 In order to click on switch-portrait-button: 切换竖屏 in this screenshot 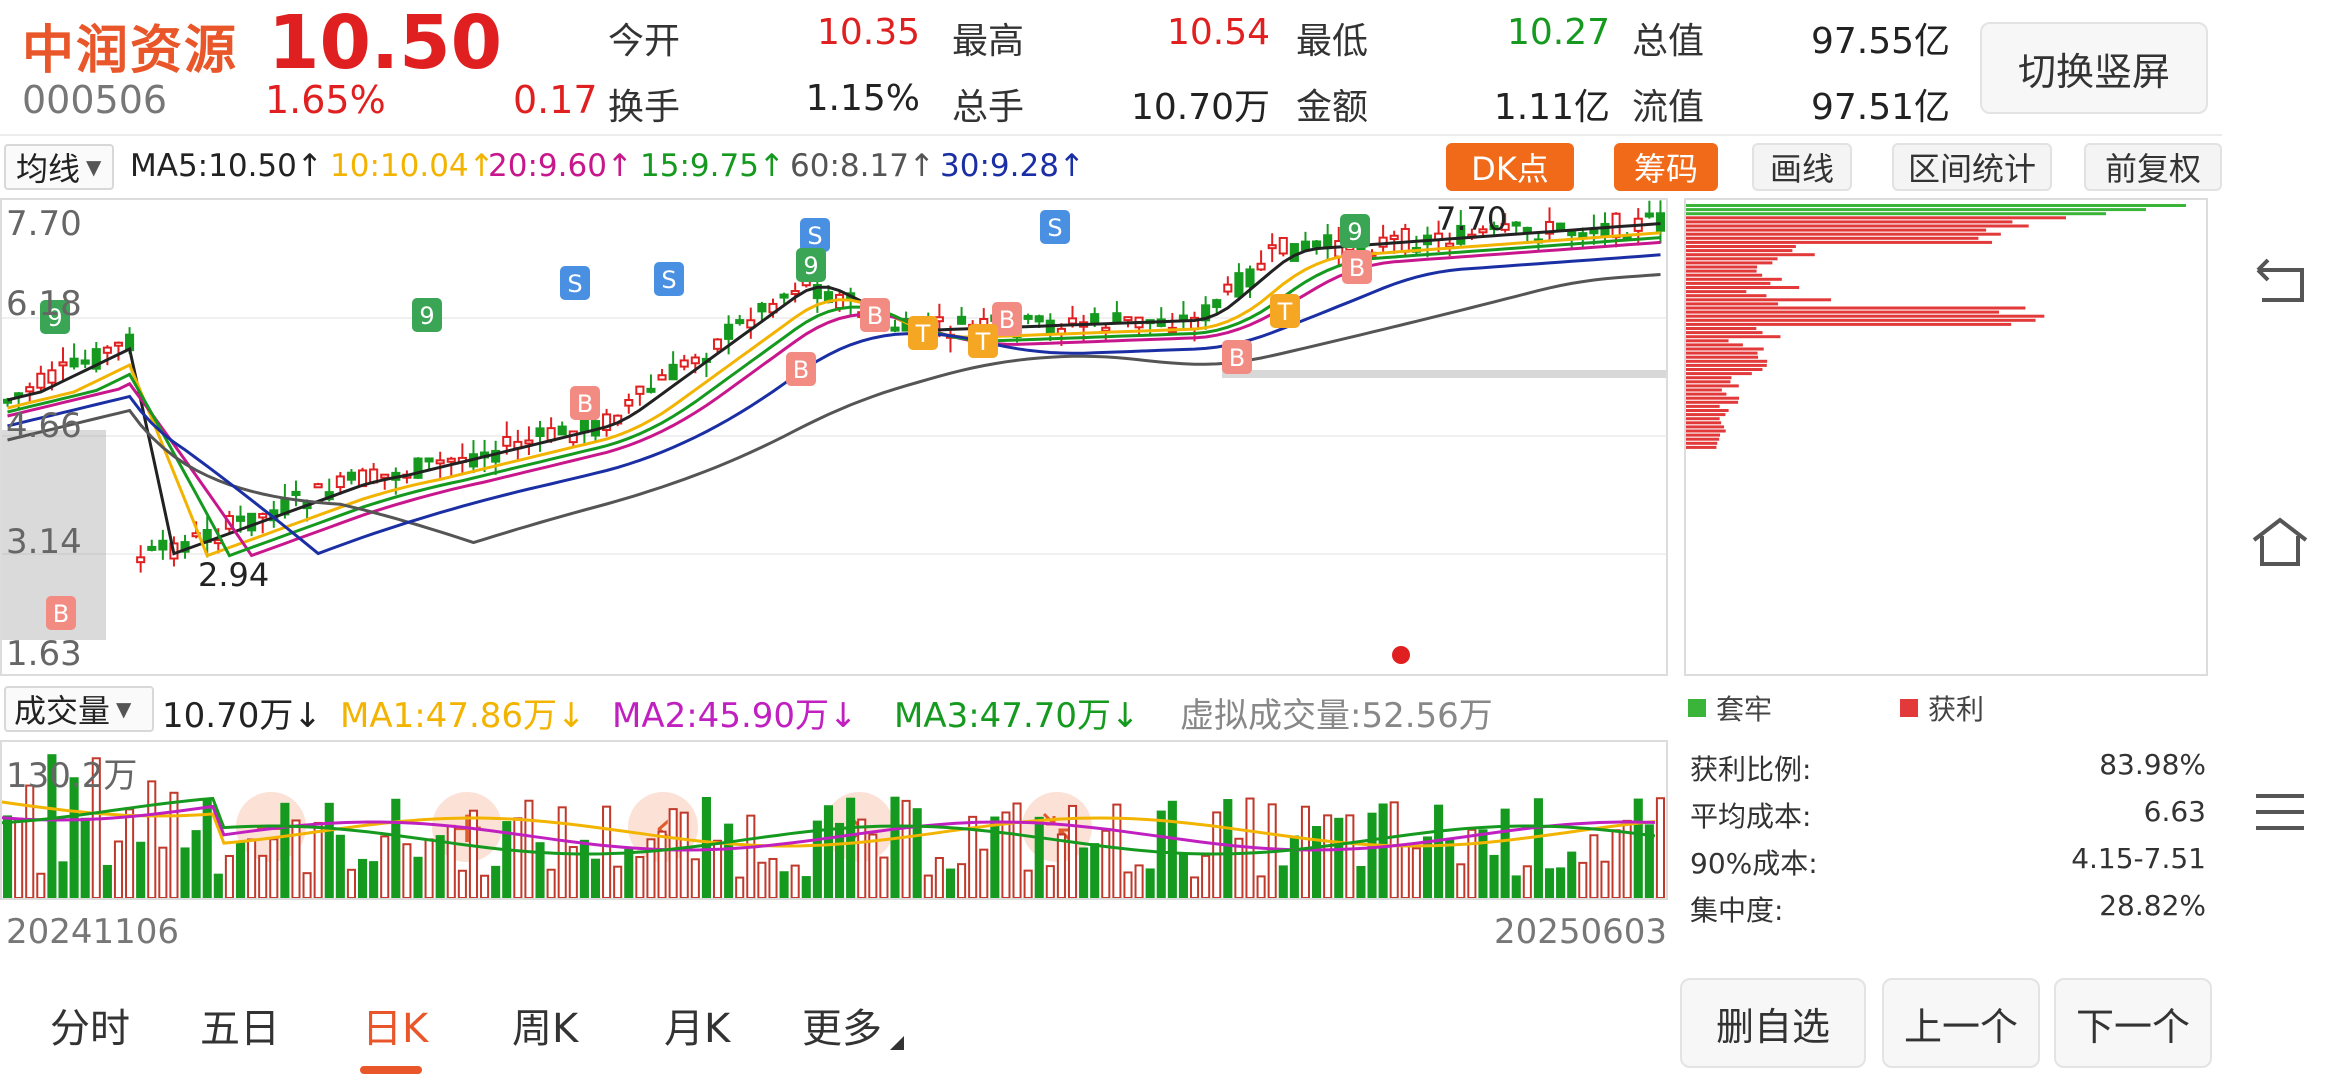, I will do `click(2094, 68)`.